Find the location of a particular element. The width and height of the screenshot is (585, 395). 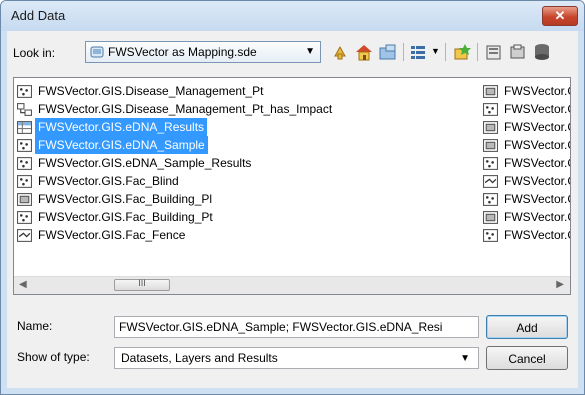

list-item: FWSVector.GIS.Fac_Building_Pt is located at coordinates (115, 217).